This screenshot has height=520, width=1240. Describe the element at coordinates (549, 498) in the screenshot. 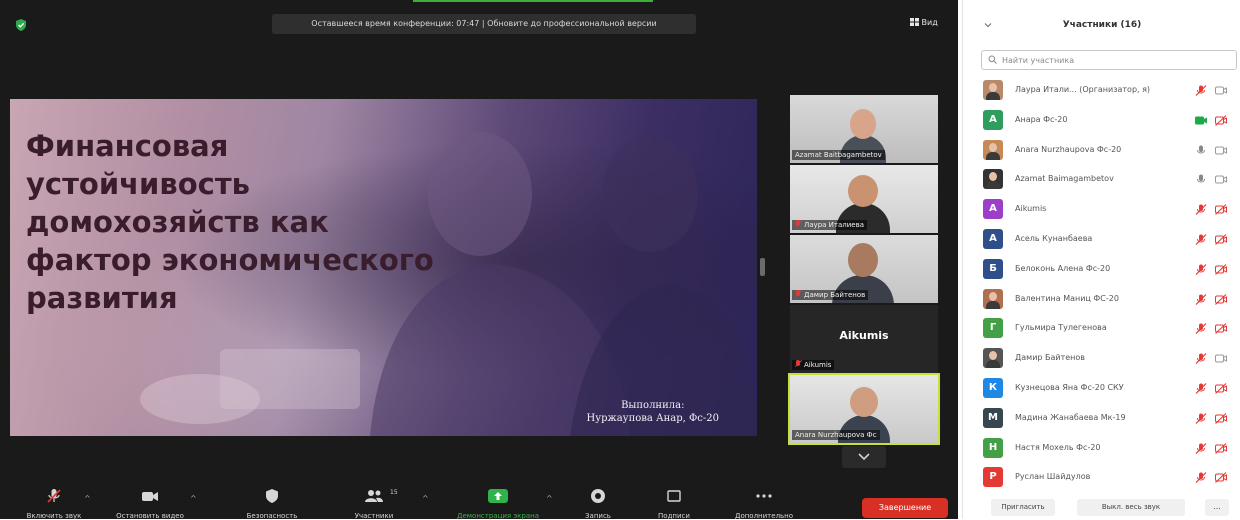

I see `share-options-caret: ^` at that location.